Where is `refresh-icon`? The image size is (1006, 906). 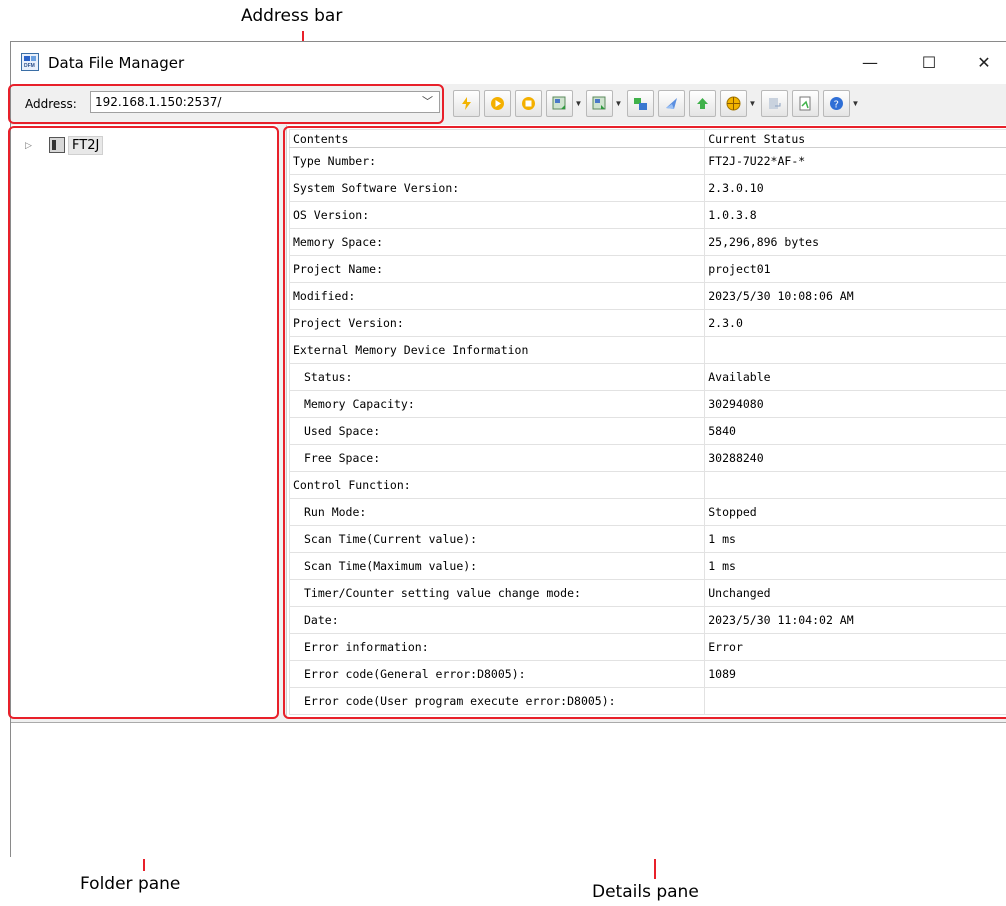
refresh-icon is located at coordinates (702, 103).